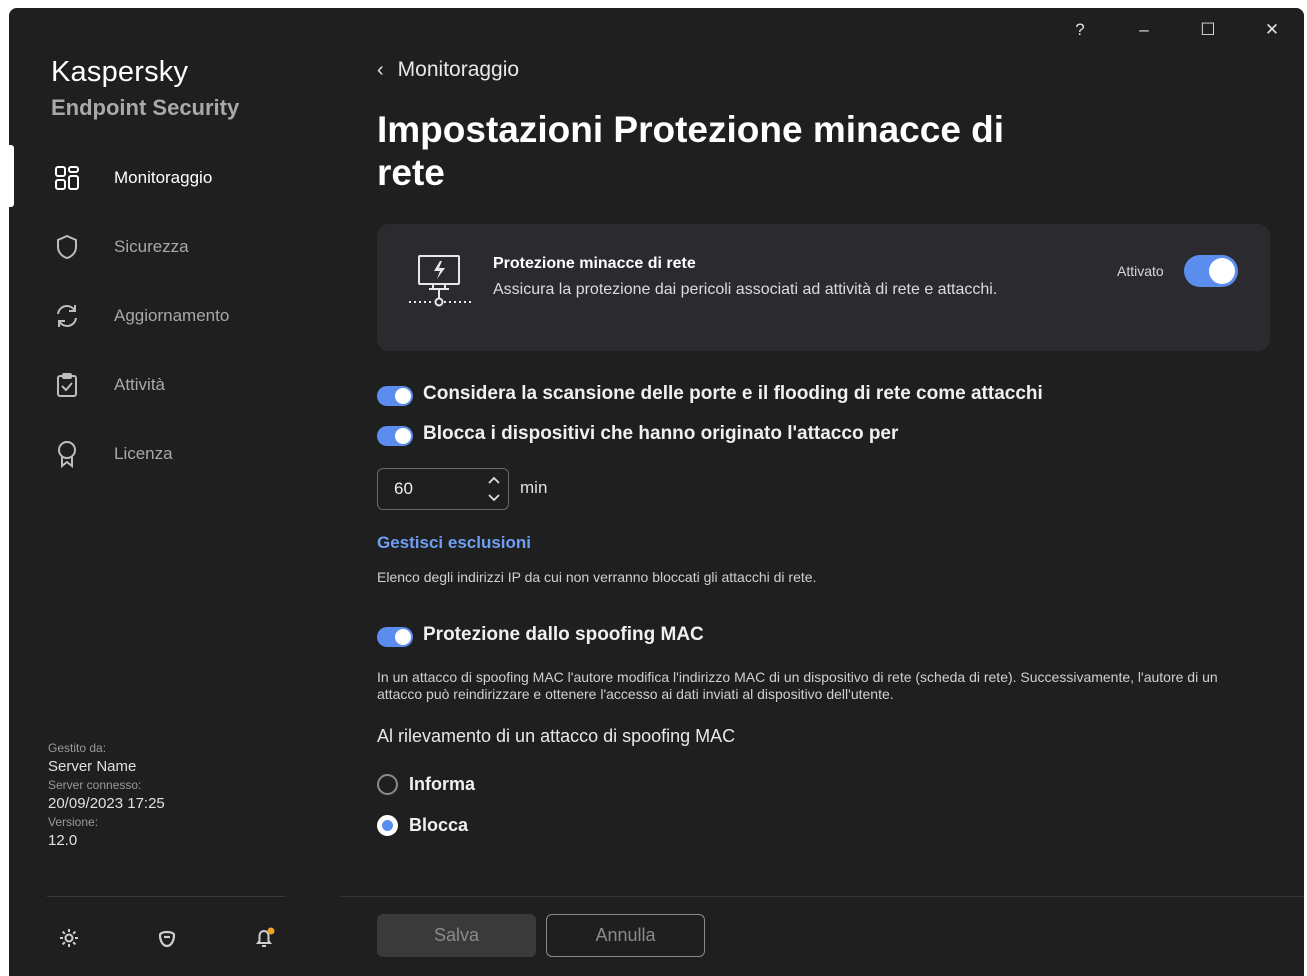 The height and width of the screenshot is (976, 1307). Describe the element at coordinates (166, 896) in the screenshot. I see `sidebar-divider` at that location.